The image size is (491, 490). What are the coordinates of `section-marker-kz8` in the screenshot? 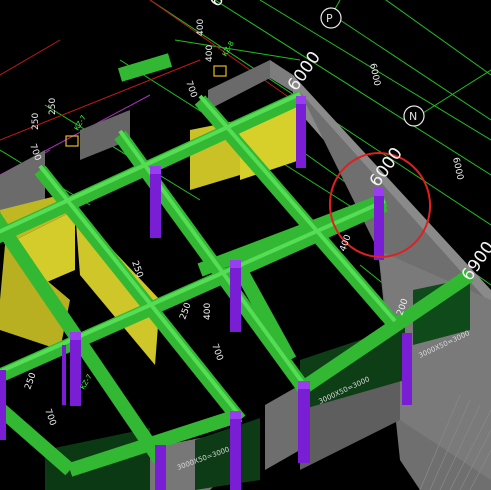 It's located at (220, 71).